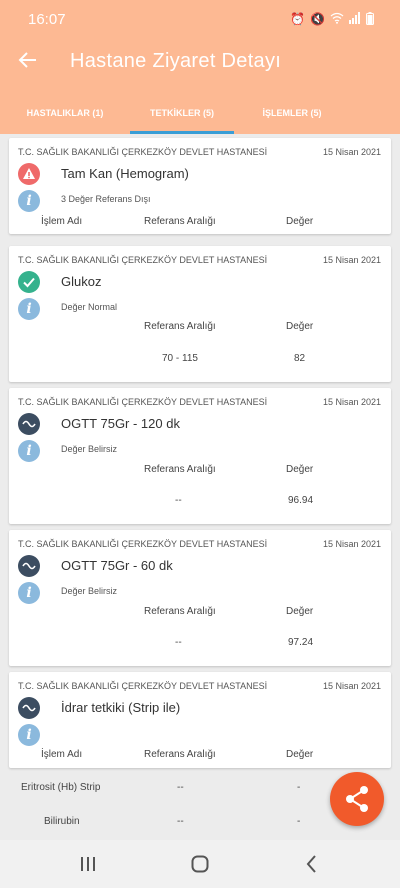 This screenshot has width=400, height=888. What do you see at coordinates (312, 864) in the screenshot?
I see `back-icon` at bounding box center [312, 864].